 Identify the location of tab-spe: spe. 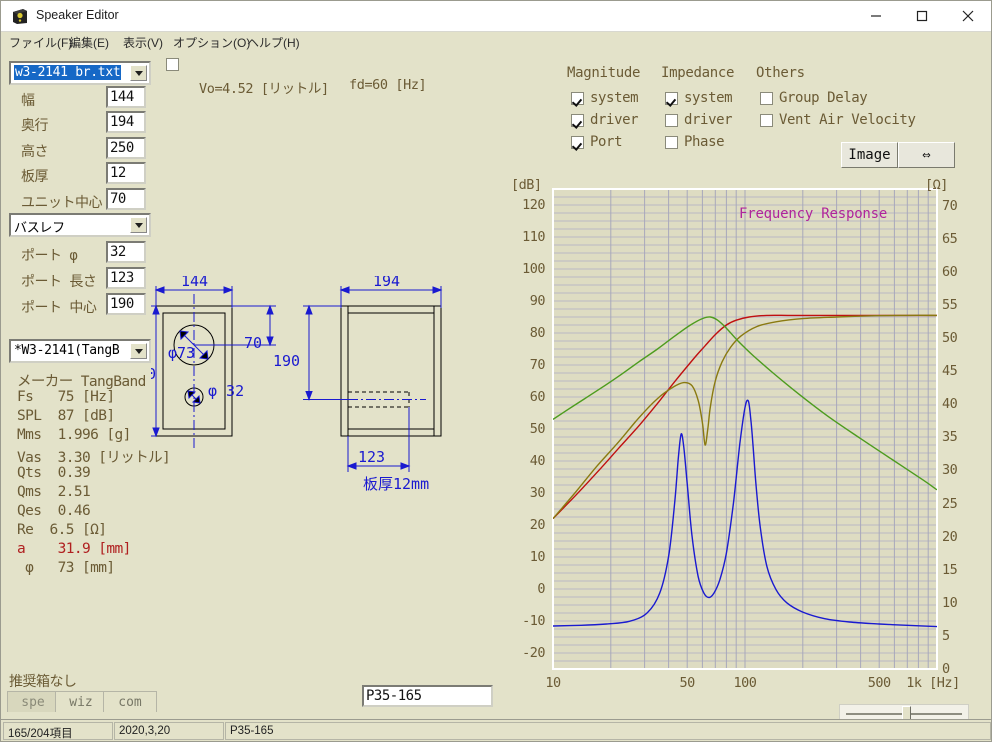
(33, 701).